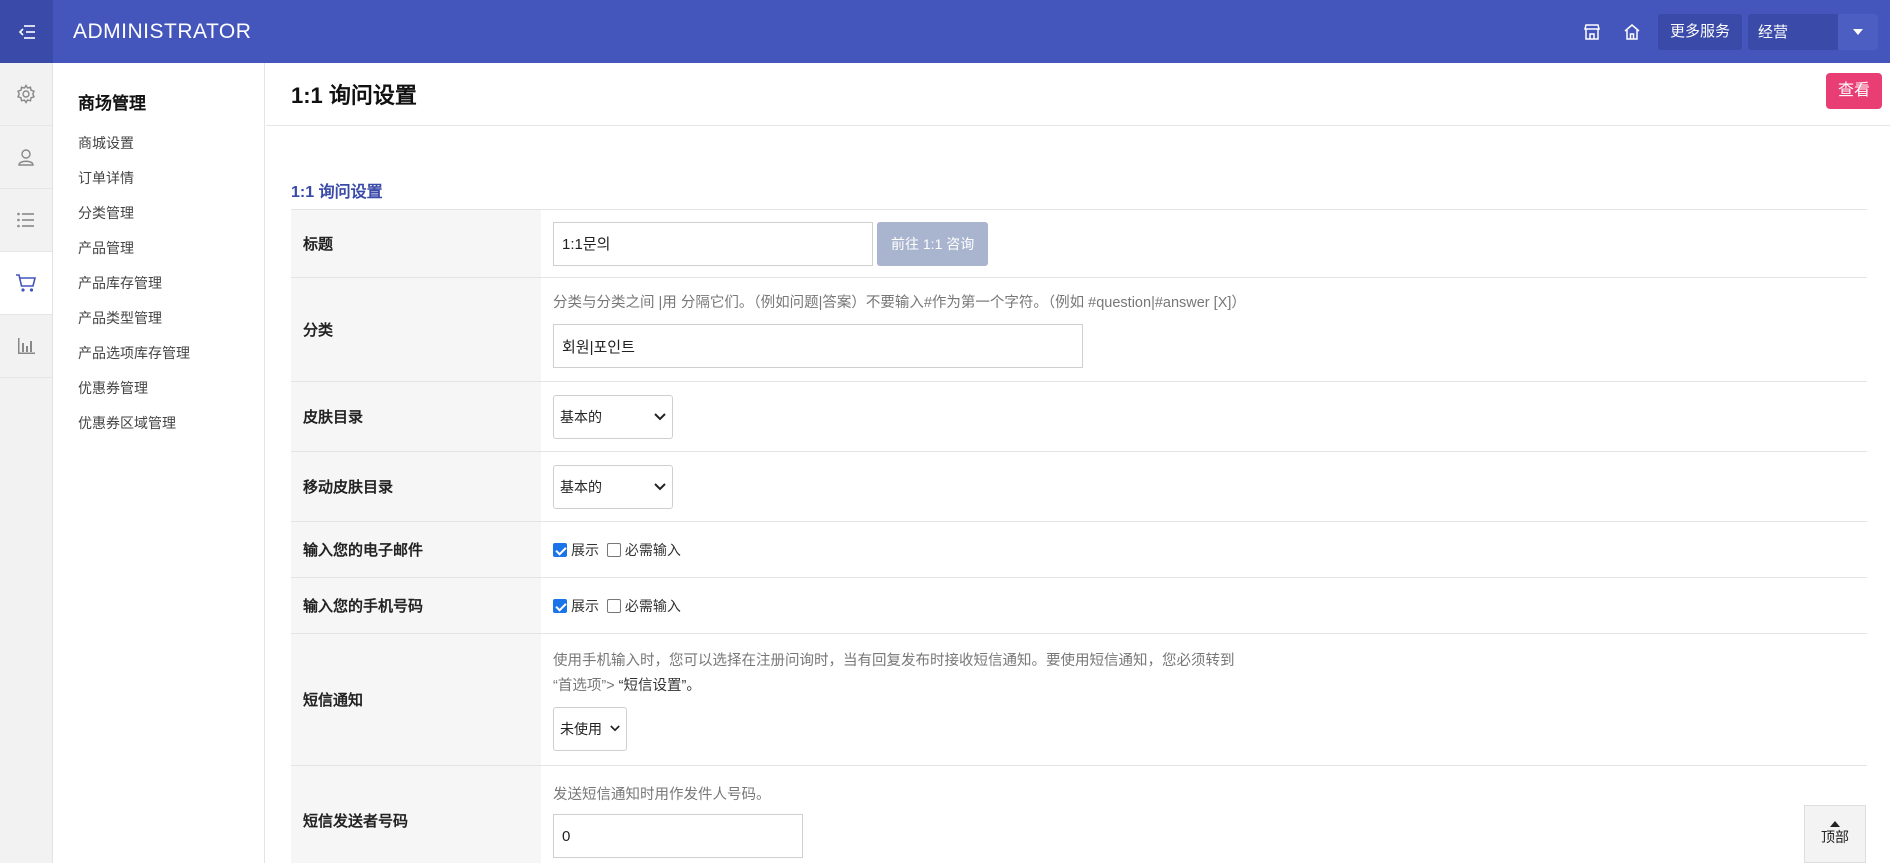 This screenshot has height=863, width=1890. I want to click on form-row-title: 标题 1:1문의 前往 1:1 咨询, so click(1079, 243).